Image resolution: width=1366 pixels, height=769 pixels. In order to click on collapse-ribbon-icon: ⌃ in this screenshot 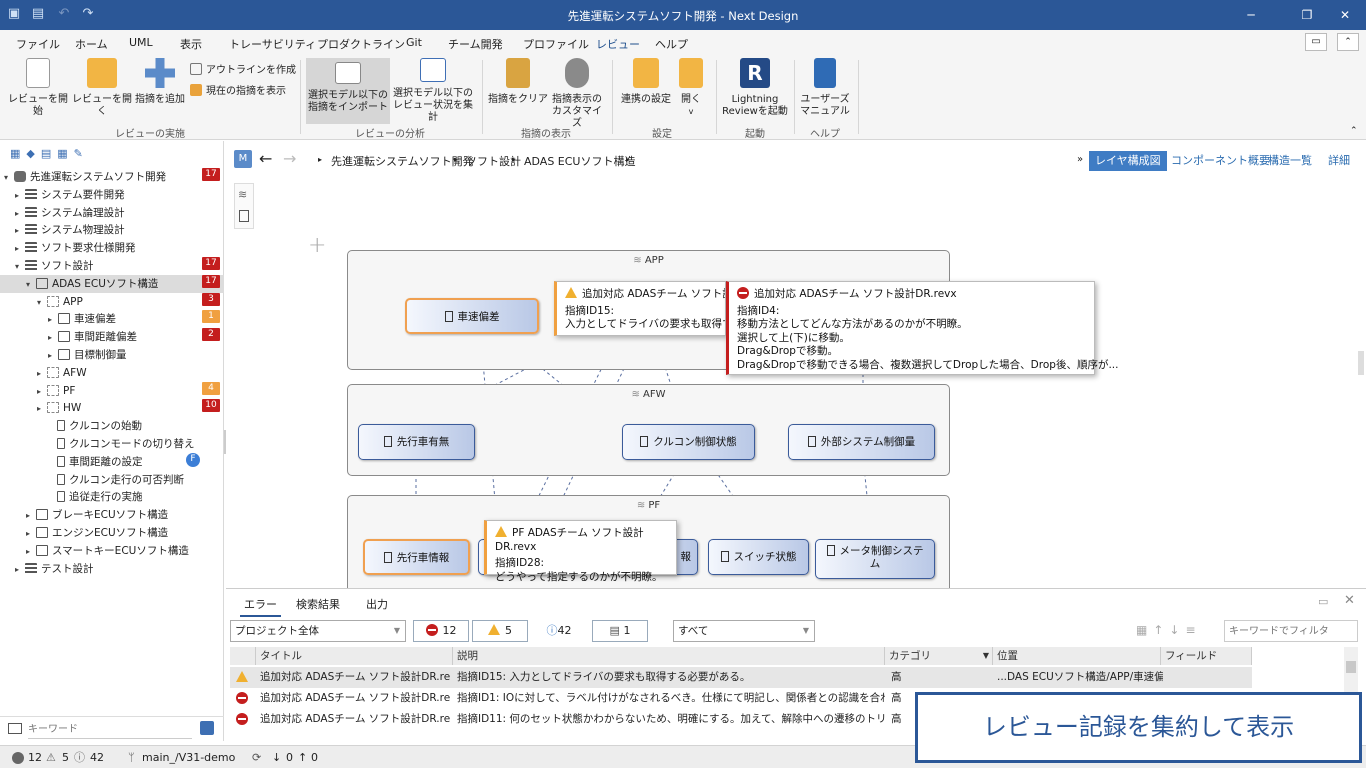, I will do `click(1348, 42)`.